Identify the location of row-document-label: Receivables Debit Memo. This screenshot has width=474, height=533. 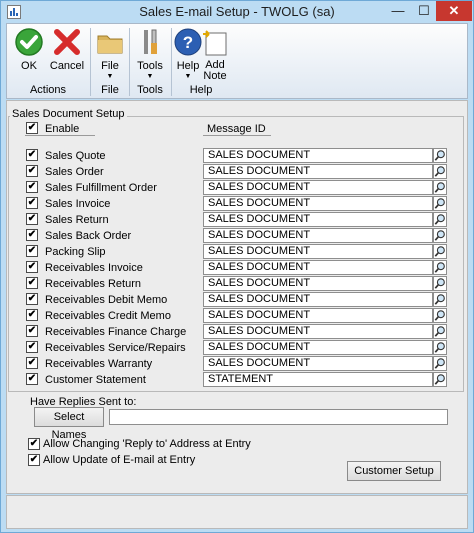
(106, 300).